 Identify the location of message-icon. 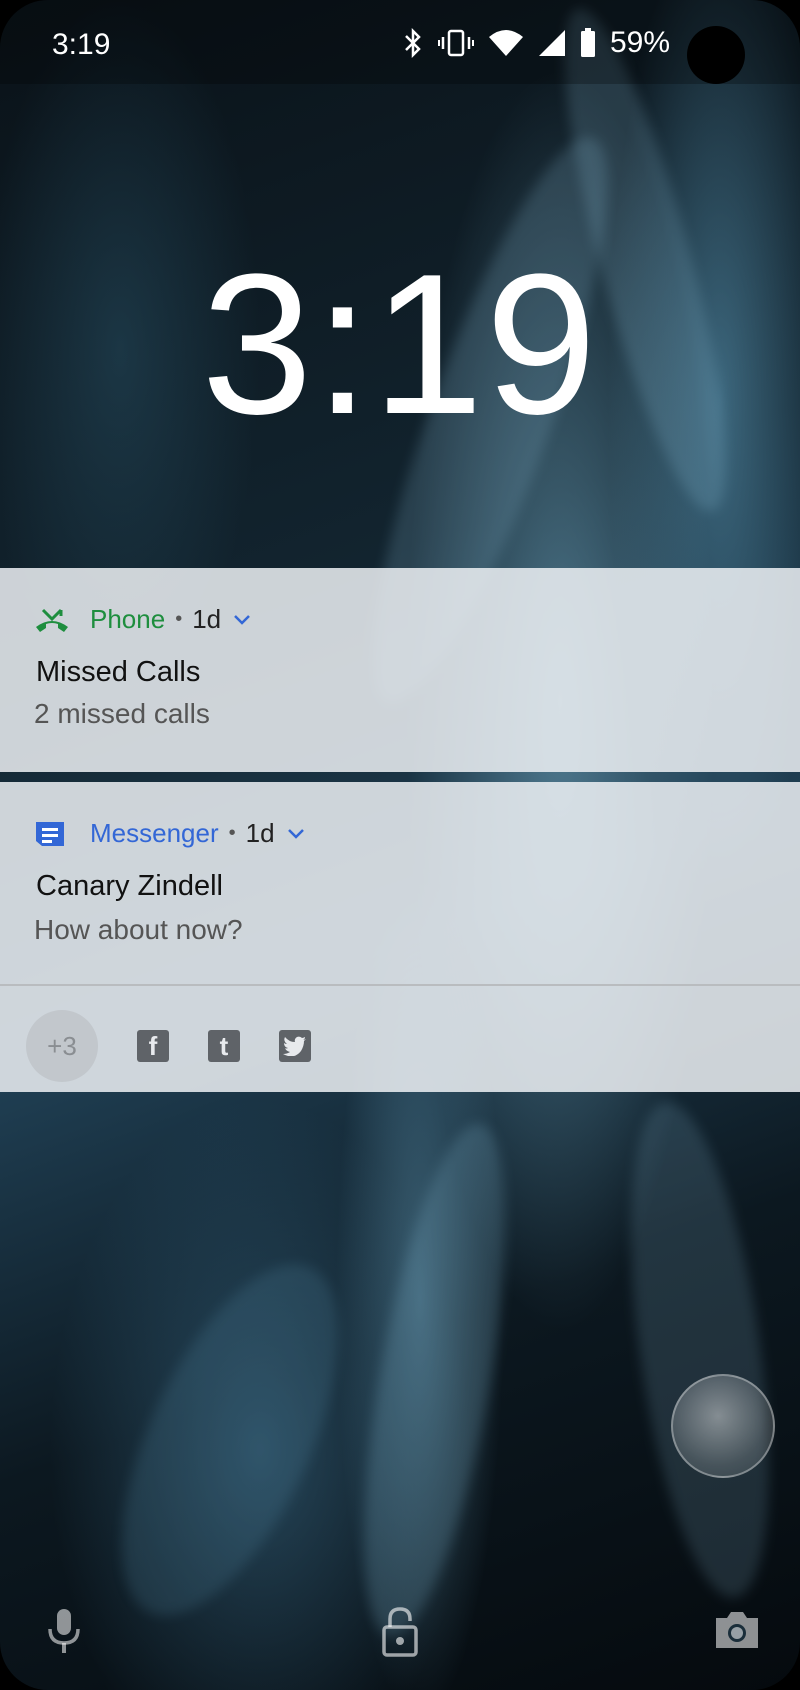
(53, 834).